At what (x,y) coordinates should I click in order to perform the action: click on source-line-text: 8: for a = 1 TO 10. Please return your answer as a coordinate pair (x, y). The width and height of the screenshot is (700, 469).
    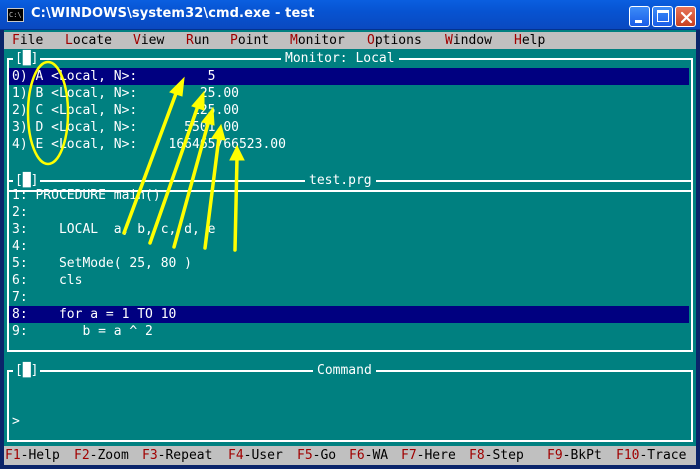
    Looking at the image, I should click on (94, 314).